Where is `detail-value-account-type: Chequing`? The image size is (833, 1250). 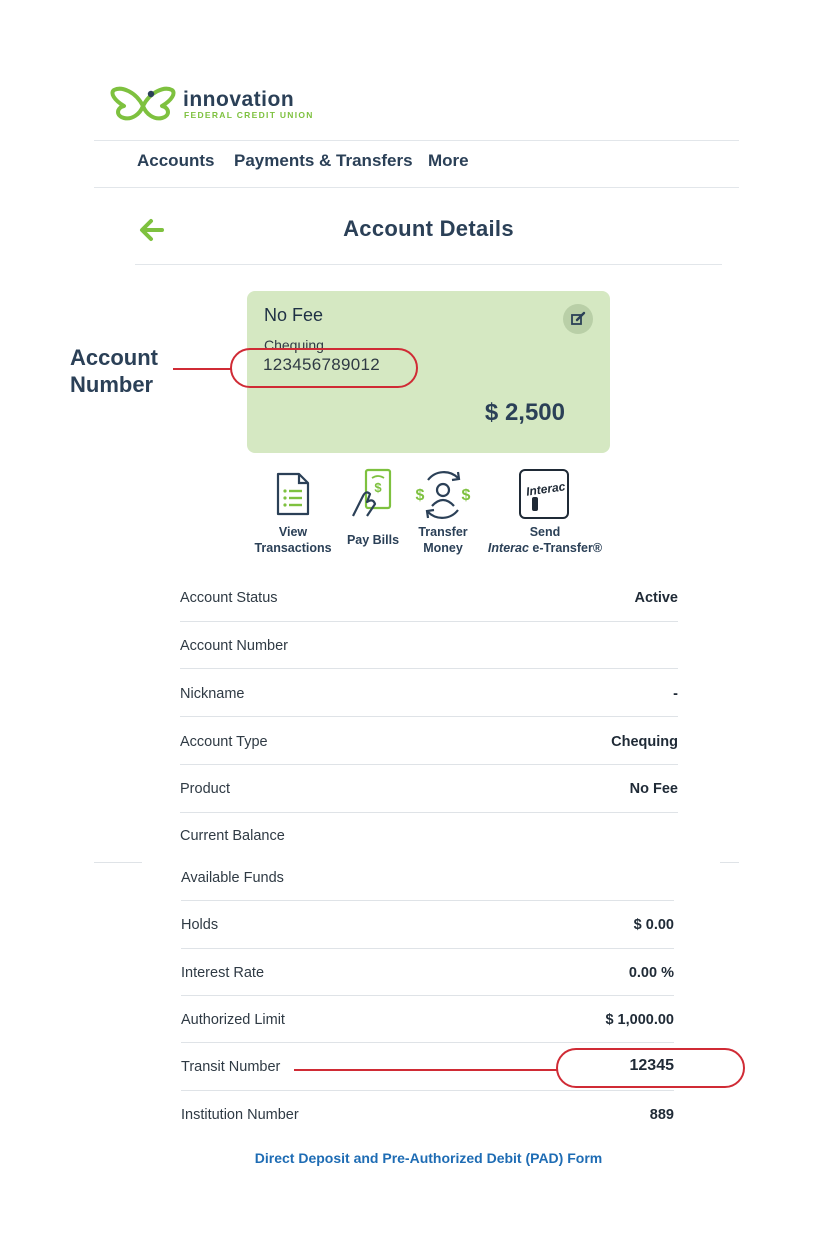 detail-value-account-type: Chequing is located at coordinates (644, 742).